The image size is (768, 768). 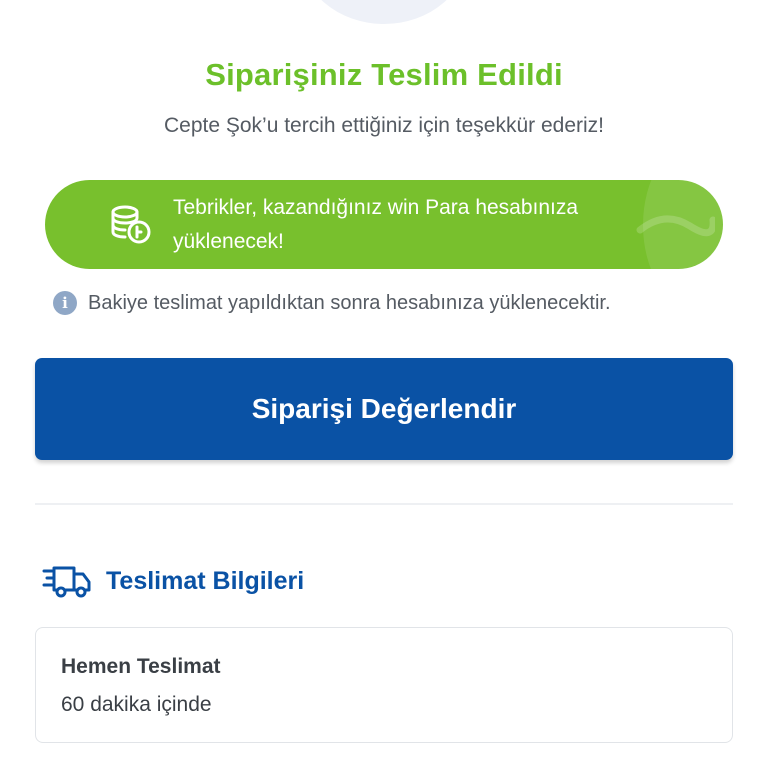 What do you see at coordinates (384, 409) in the screenshot?
I see `rate-order-button: Siparişi Değerlendir` at bounding box center [384, 409].